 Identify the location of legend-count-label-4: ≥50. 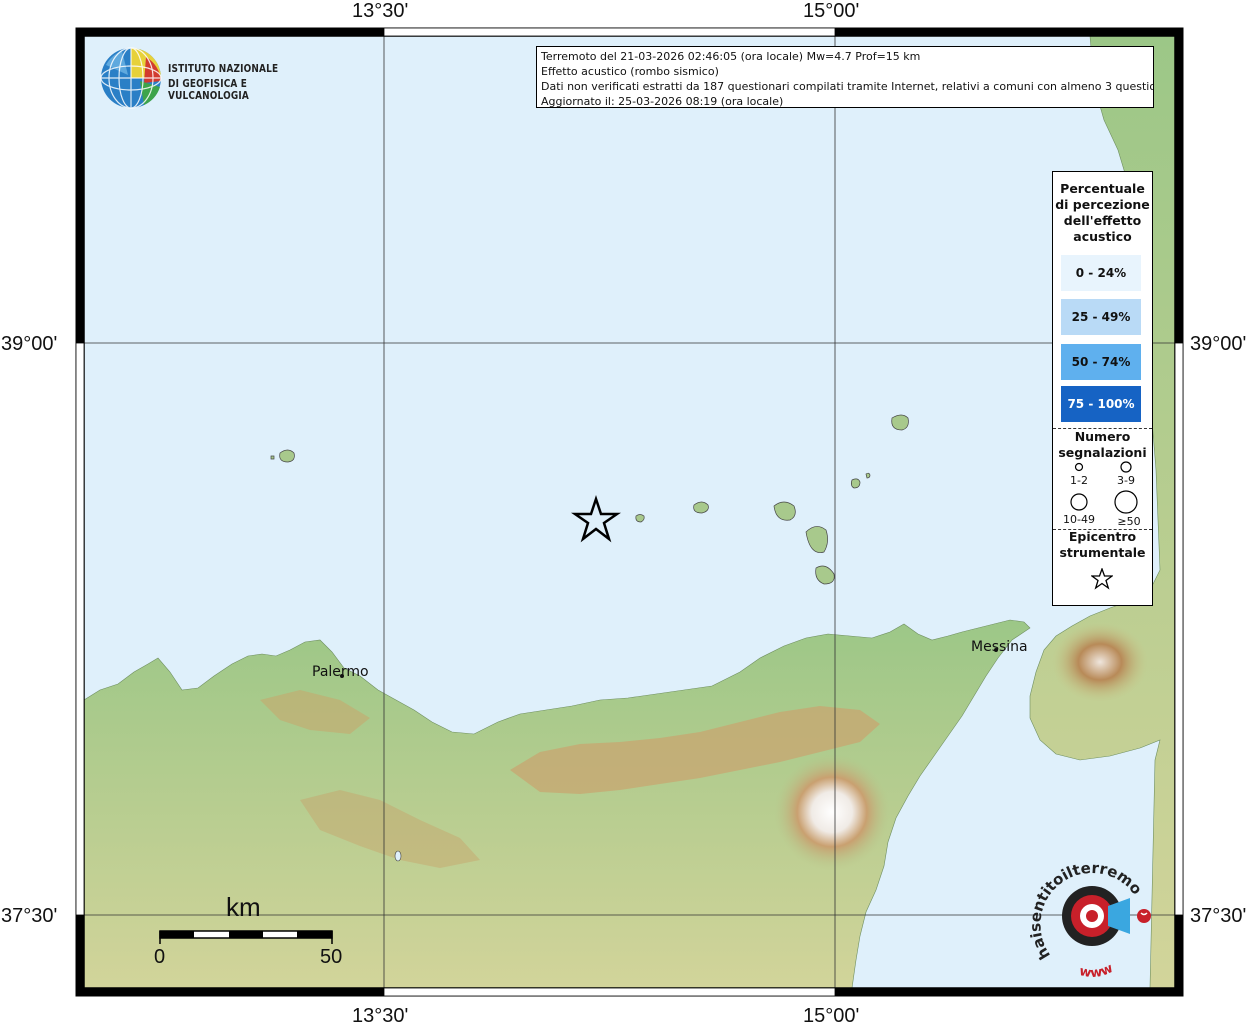
(1129, 521).